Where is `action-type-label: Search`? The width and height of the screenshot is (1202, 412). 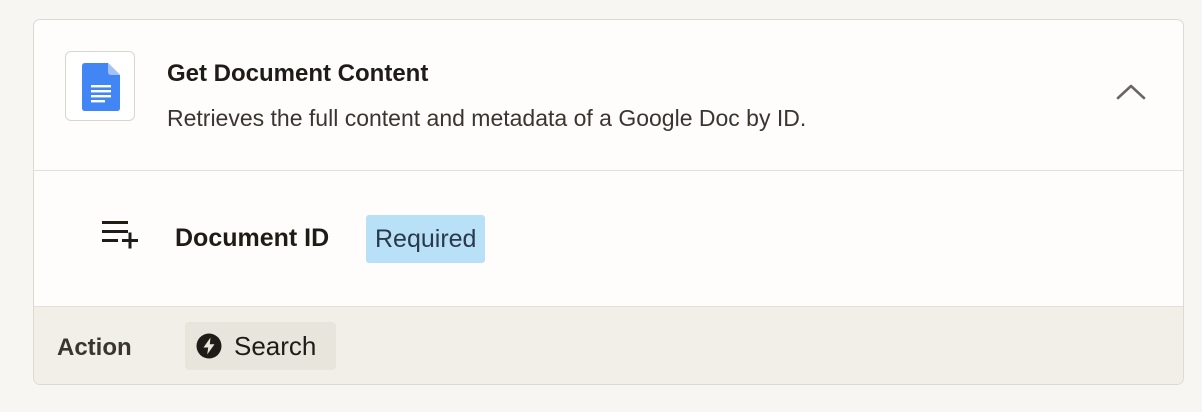 action-type-label: Search is located at coordinates (275, 346).